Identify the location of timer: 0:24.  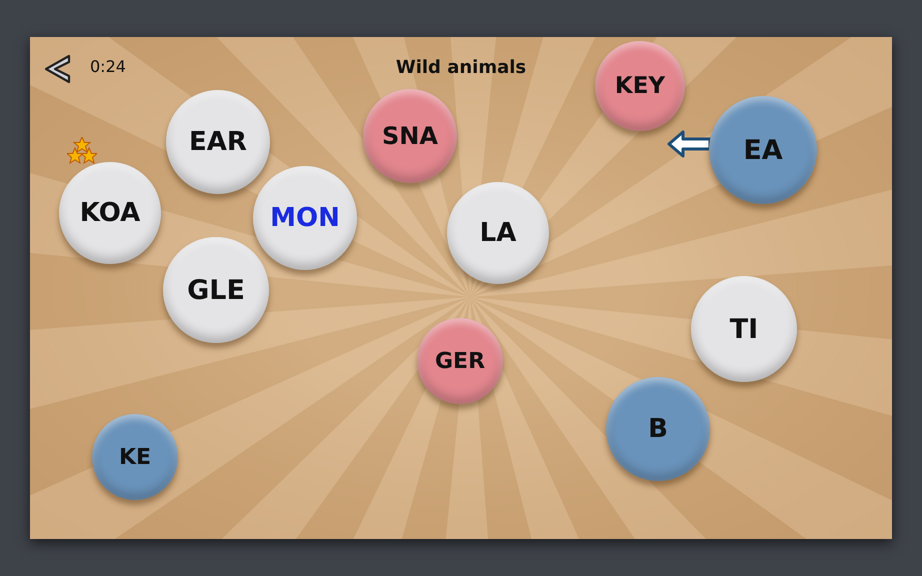
(108, 66).